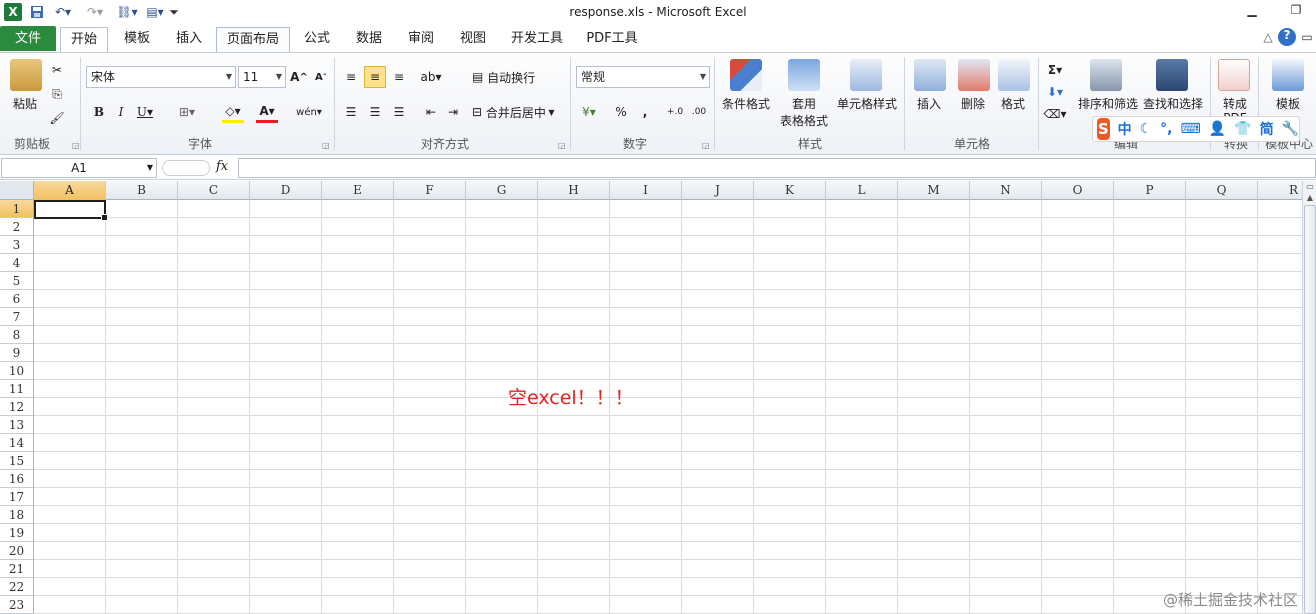  Describe the element at coordinates (1310, 409) in the screenshot. I see `scroll-thumb` at that location.